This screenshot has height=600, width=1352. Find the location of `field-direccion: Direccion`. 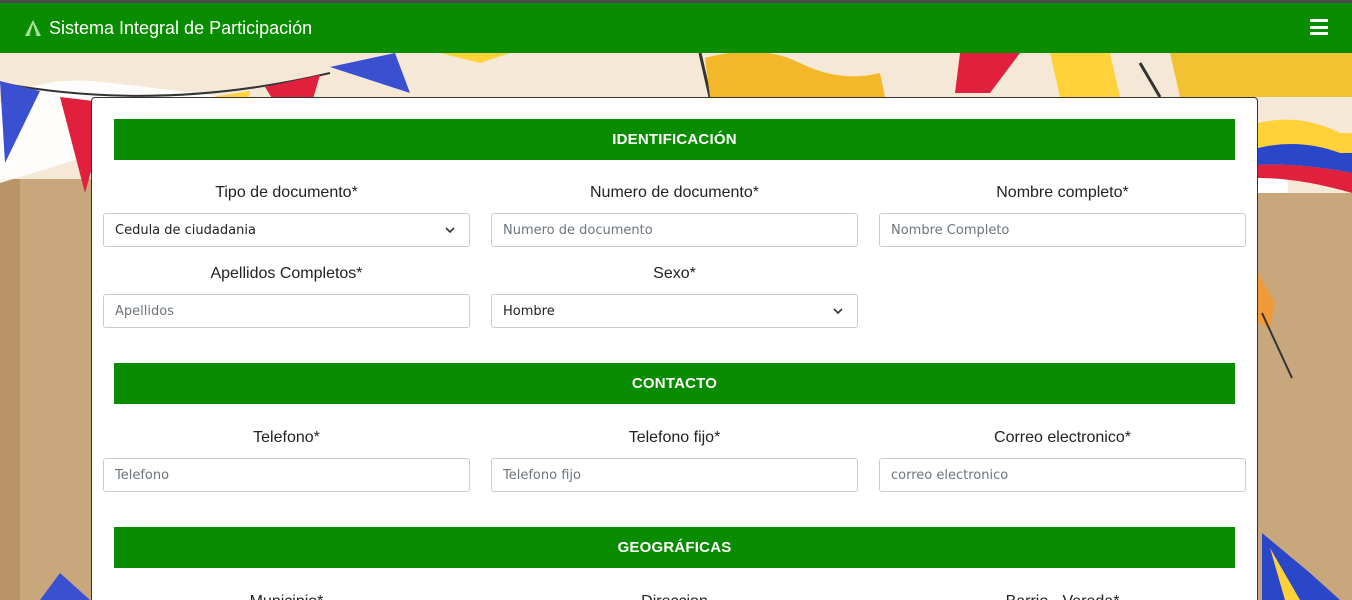

field-direccion: Direccion is located at coordinates (674, 596).